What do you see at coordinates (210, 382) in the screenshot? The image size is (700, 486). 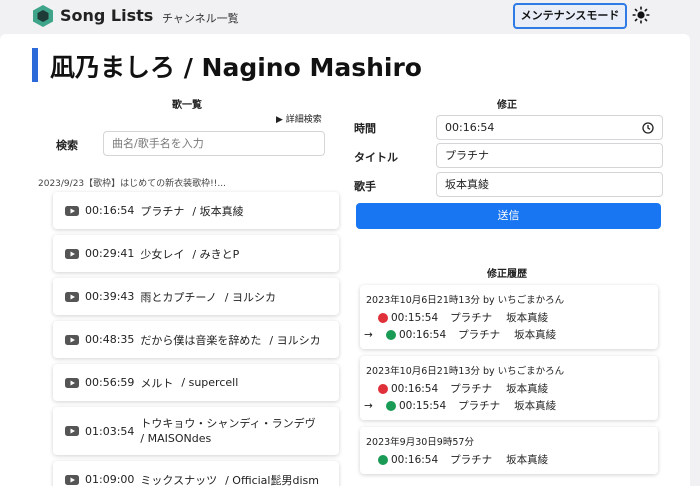 I see `song-artist: / supercell` at bounding box center [210, 382].